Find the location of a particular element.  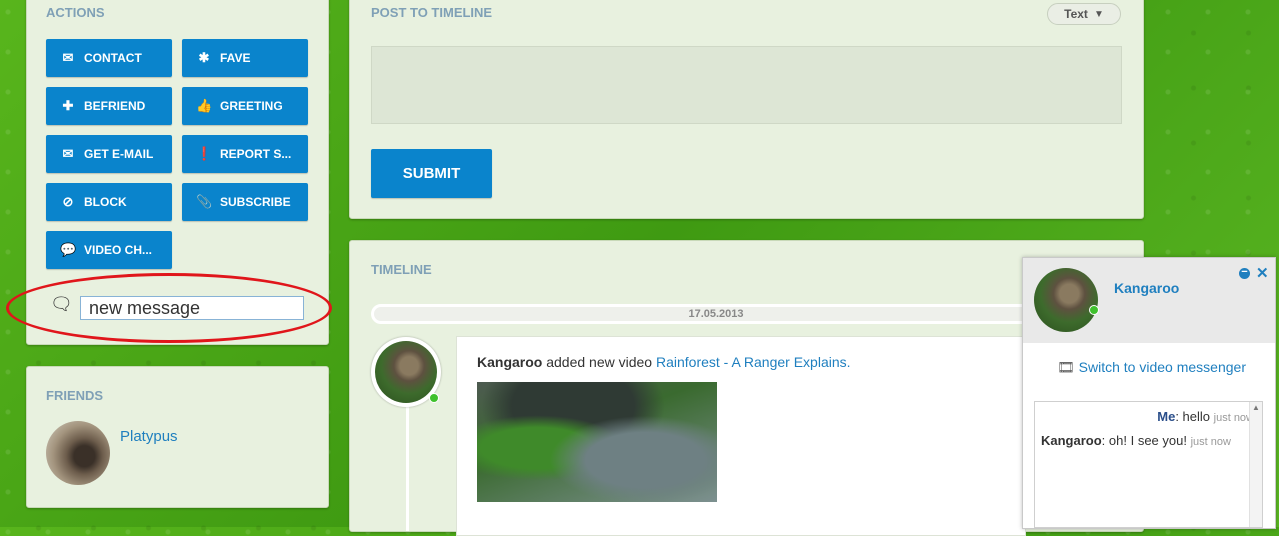

chat-icon: 🗨 is located at coordinates (61, 304).